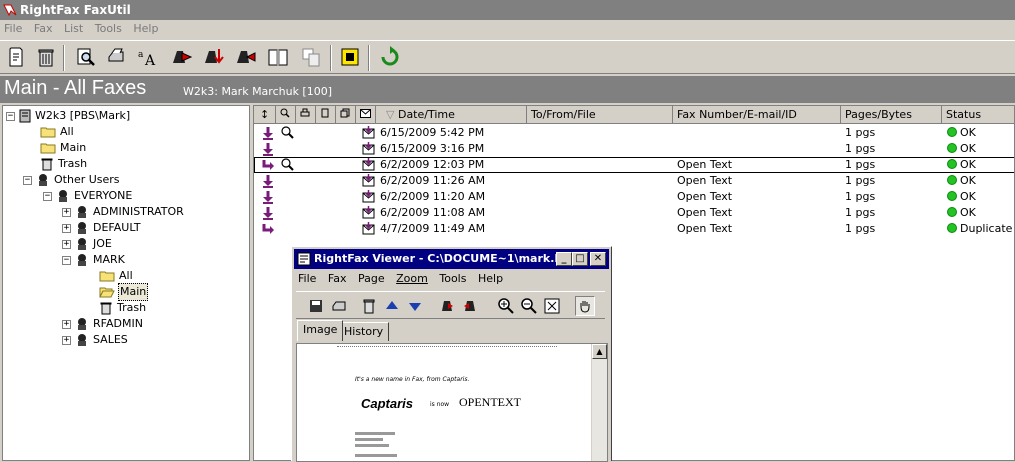 This screenshot has width=1015, height=462. What do you see at coordinates (102, 228) in the screenshot?
I see `tree-node-user: + DEFAULT` at bounding box center [102, 228].